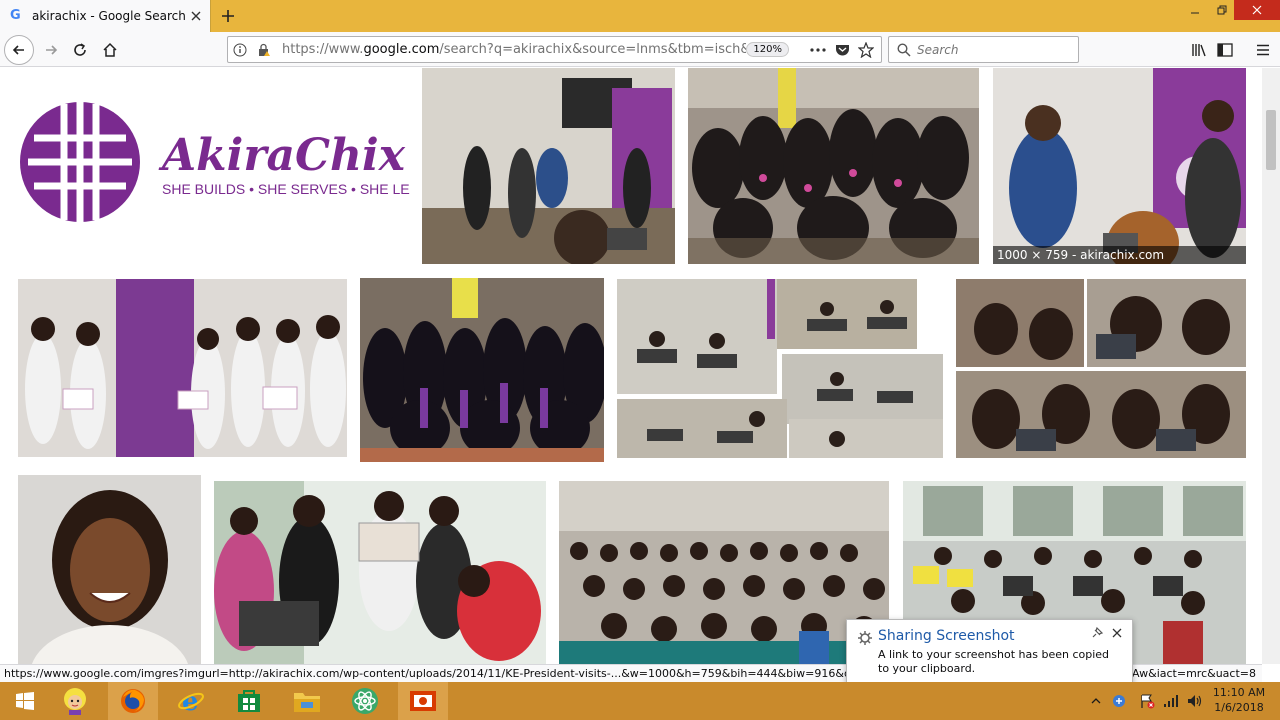 The image size is (1280, 720). I want to click on status-bar-url-tail: wAw&iact=mrc&uact=8, so click(1187, 673).